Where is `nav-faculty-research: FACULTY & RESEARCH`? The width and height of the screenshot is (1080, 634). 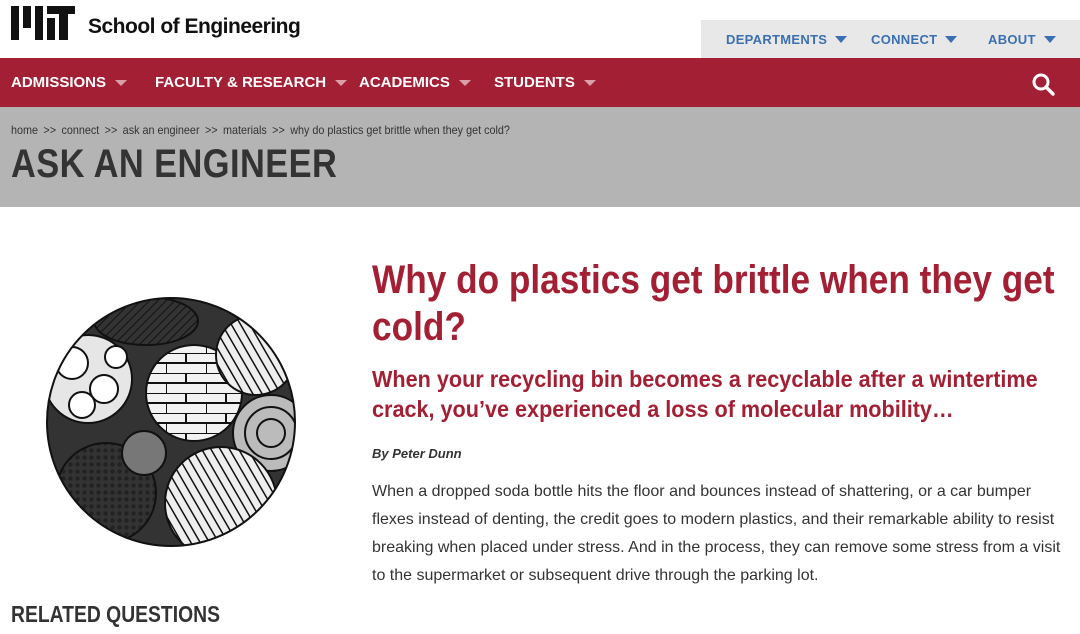 nav-faculty-research: FACULTY & RESEARCH is located at coordinates (251, 82).